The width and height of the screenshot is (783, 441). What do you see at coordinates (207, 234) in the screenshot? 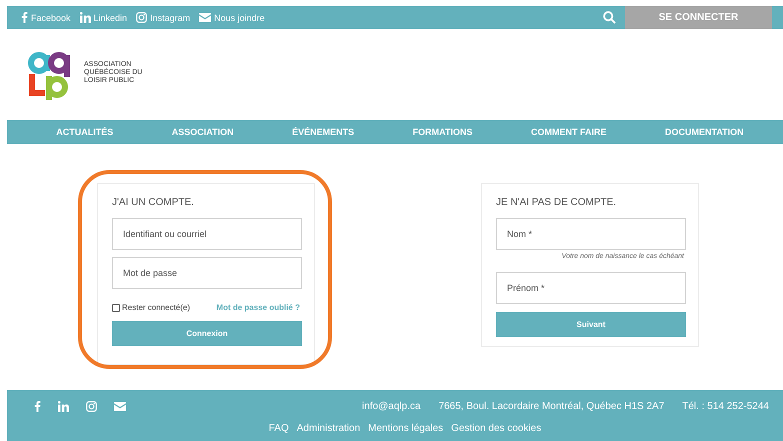
I see `username-field: Identifiant ou courriel` at bounding box center [207, 234].